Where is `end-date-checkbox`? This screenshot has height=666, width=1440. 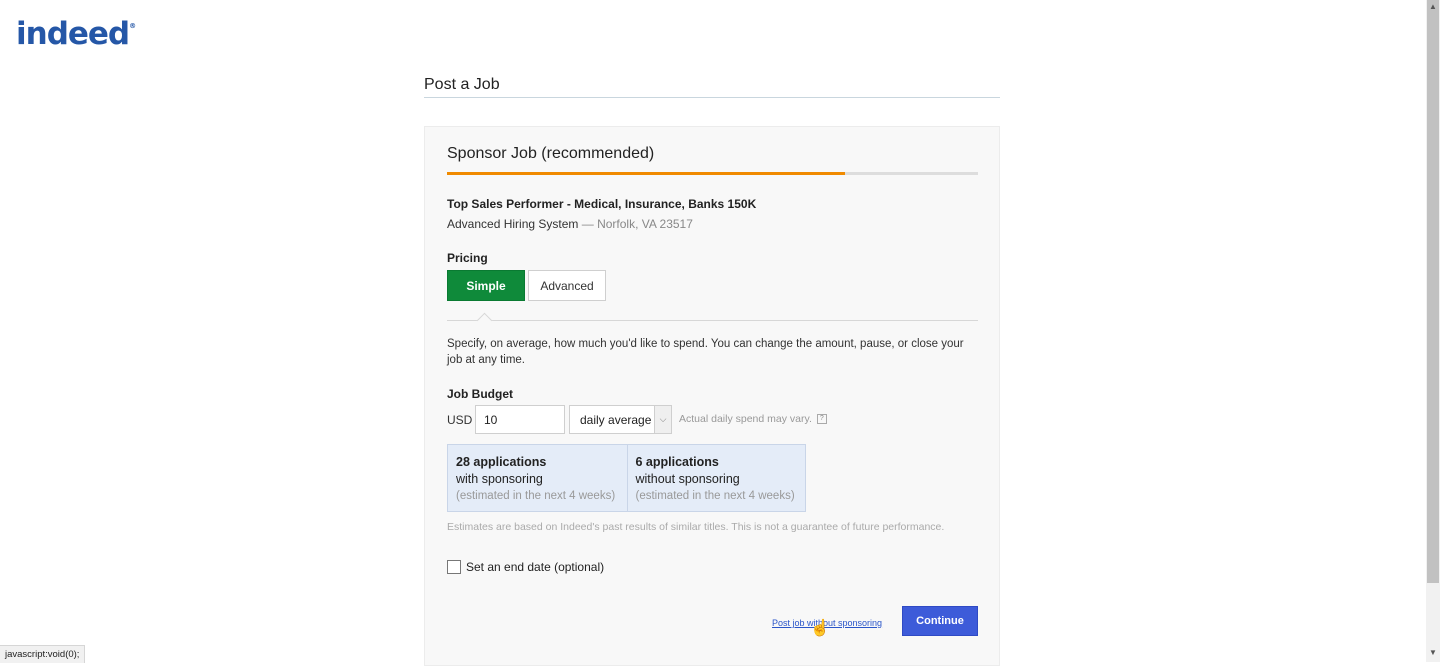
end-date-checkbox is located at coordinates (454, 567).